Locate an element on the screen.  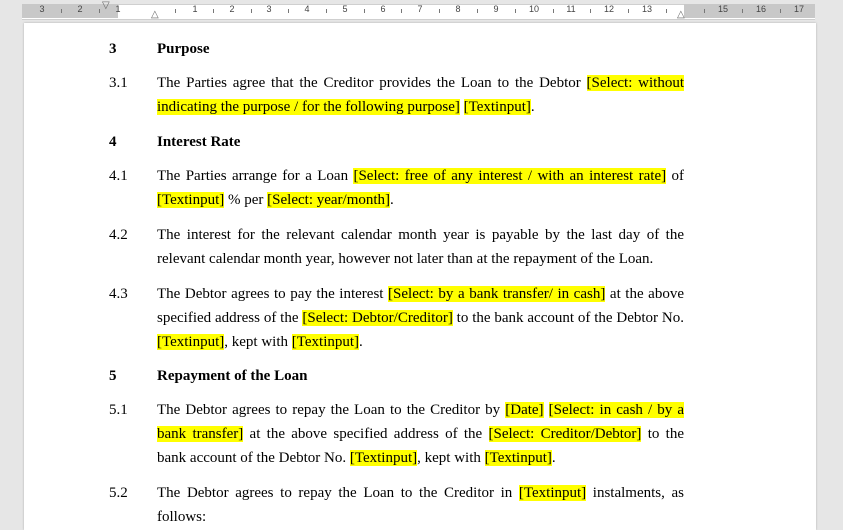
clause-text-run: The Debtor agrees to pay the interest is located at coordinates (273, 294).